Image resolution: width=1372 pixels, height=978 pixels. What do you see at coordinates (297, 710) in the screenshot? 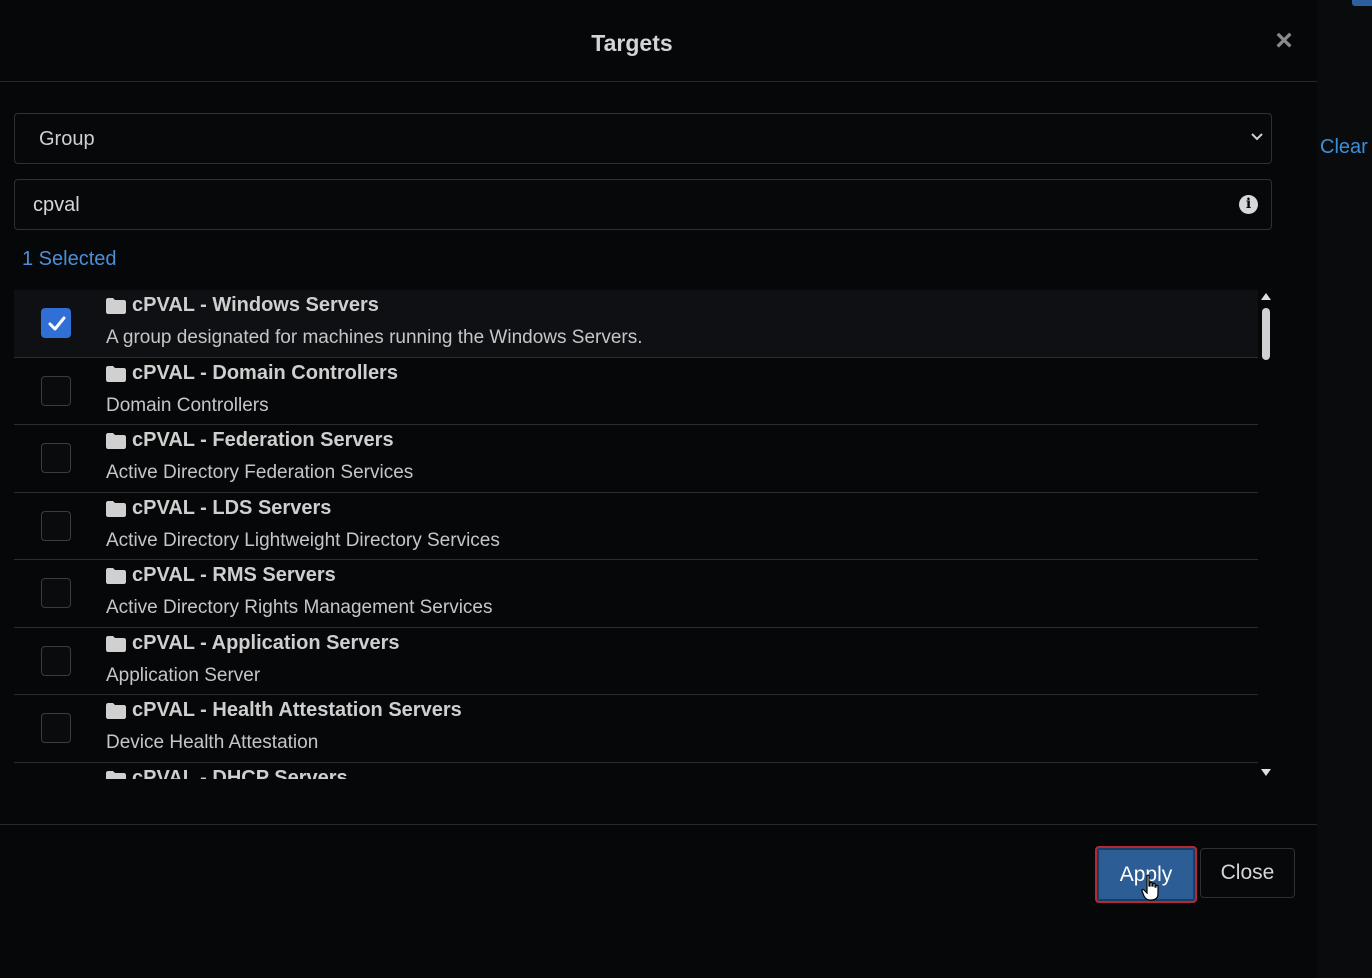
I see `group-title: cPVAL - Health Attestation Servers` at bounding box center [297, 710].